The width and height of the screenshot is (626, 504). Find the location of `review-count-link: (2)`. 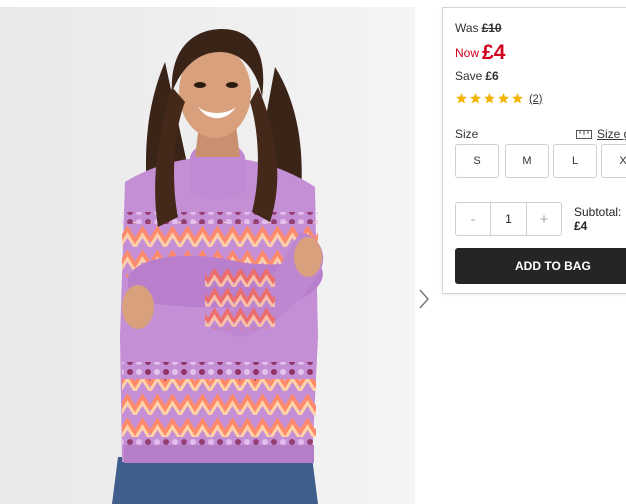

review-count-link: (2) is located at coordinates (535, 99).